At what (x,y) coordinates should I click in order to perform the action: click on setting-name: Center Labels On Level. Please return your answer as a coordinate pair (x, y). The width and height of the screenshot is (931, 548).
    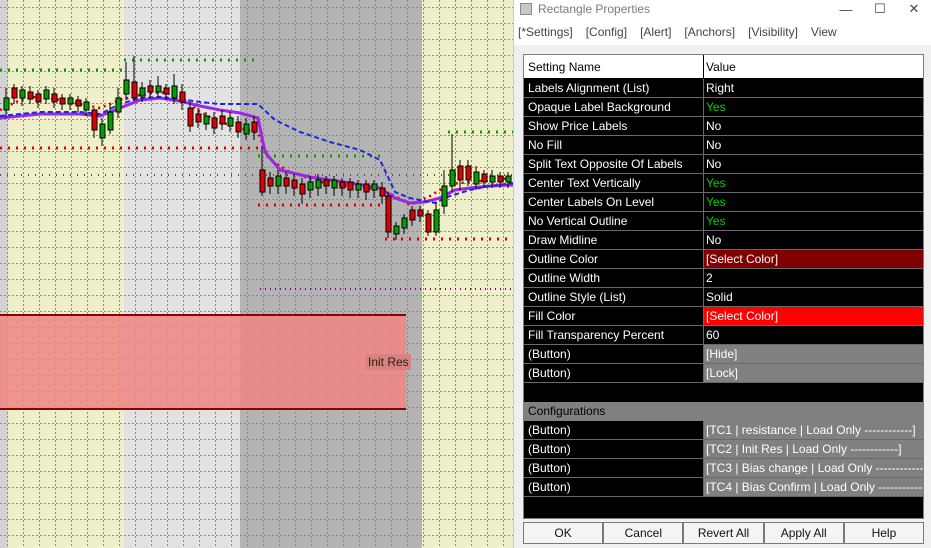
    Looking at the image, I should click on (614, 202).